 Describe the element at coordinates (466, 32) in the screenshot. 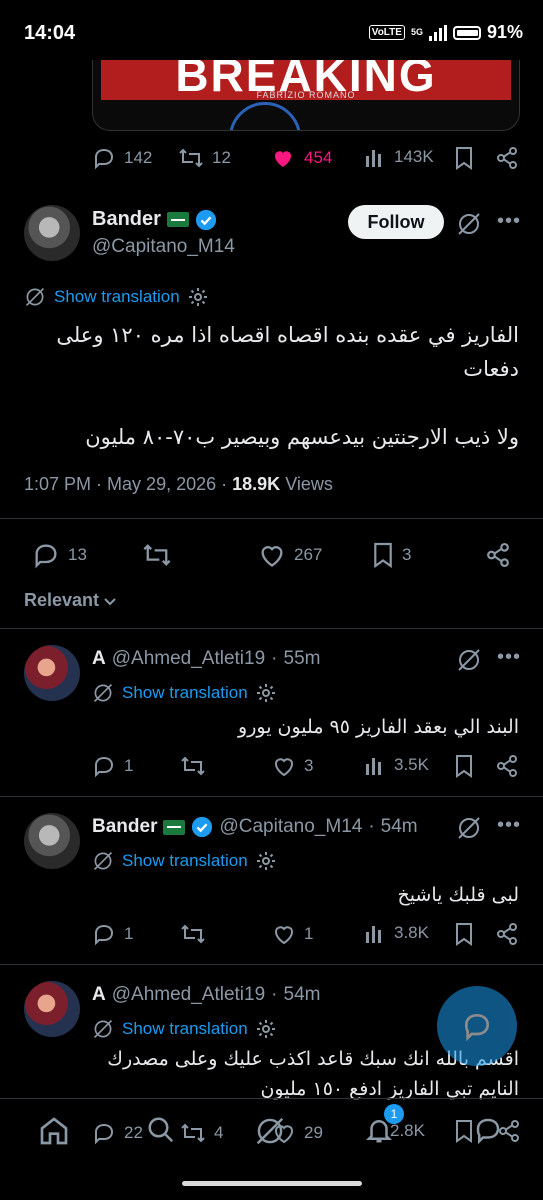

I see `battery-icon` at that location.